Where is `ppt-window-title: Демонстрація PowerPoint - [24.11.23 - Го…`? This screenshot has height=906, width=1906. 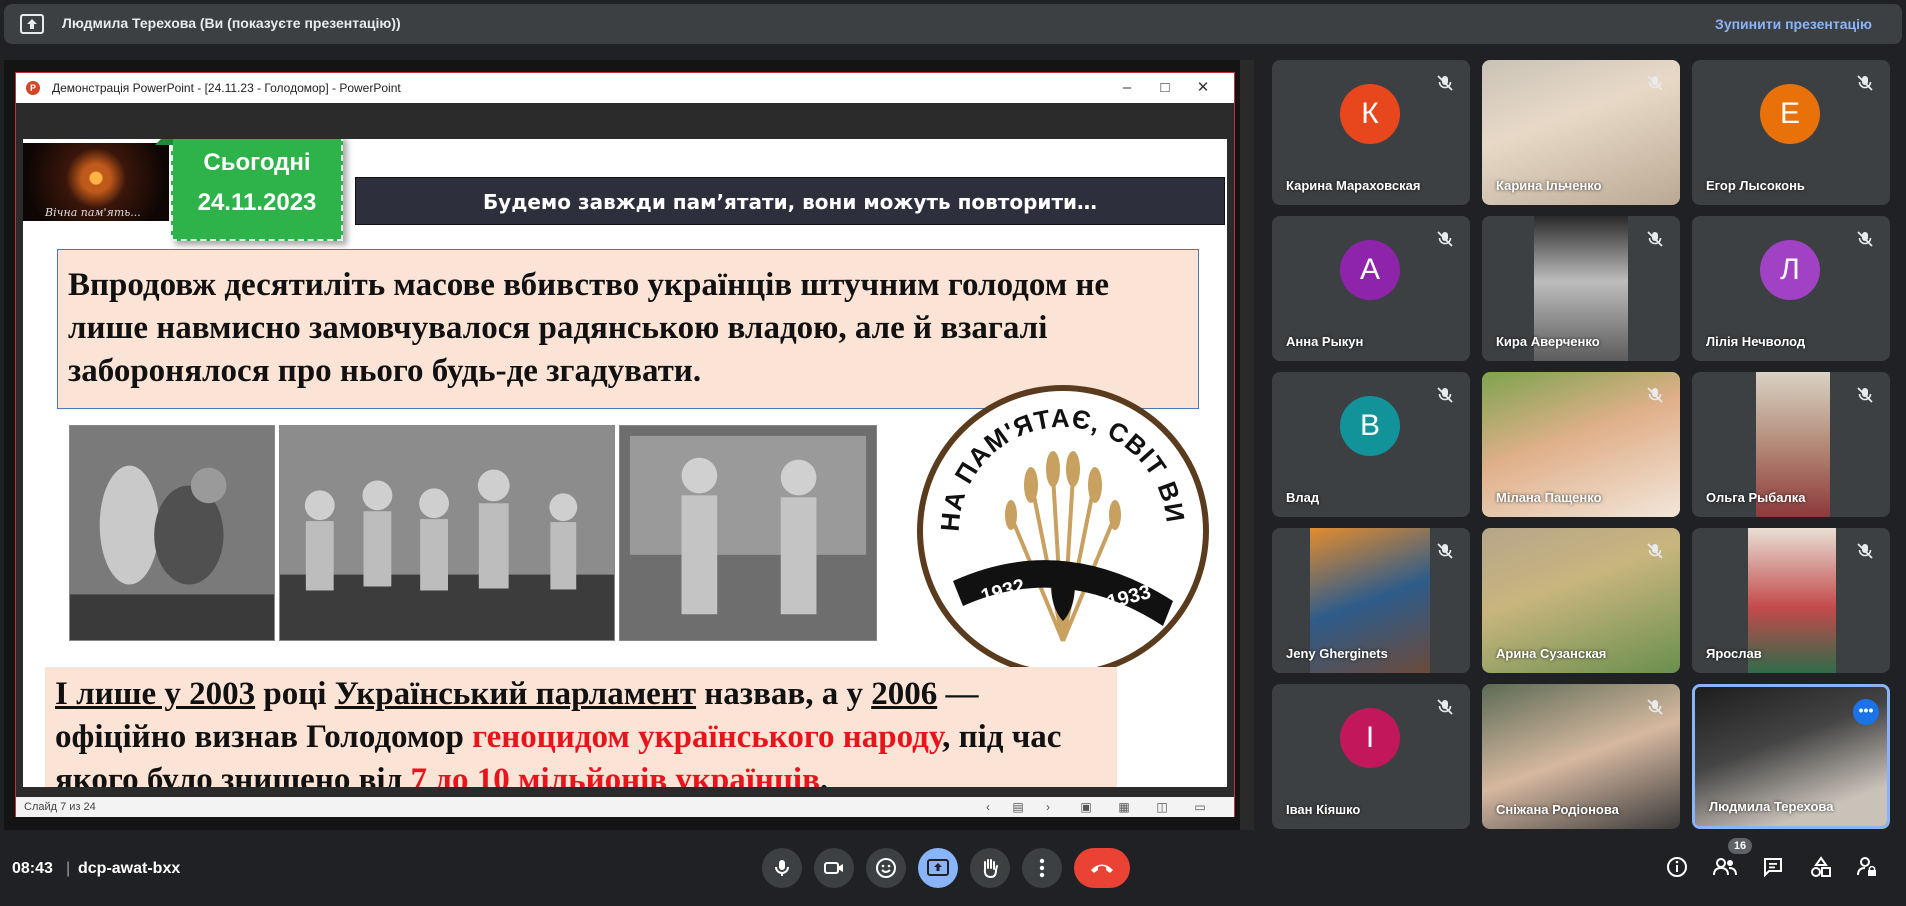
ppt-window-title: Демонстрація PowerPoint - [24.11.23 - Го… is located at coordinates (226, 88).